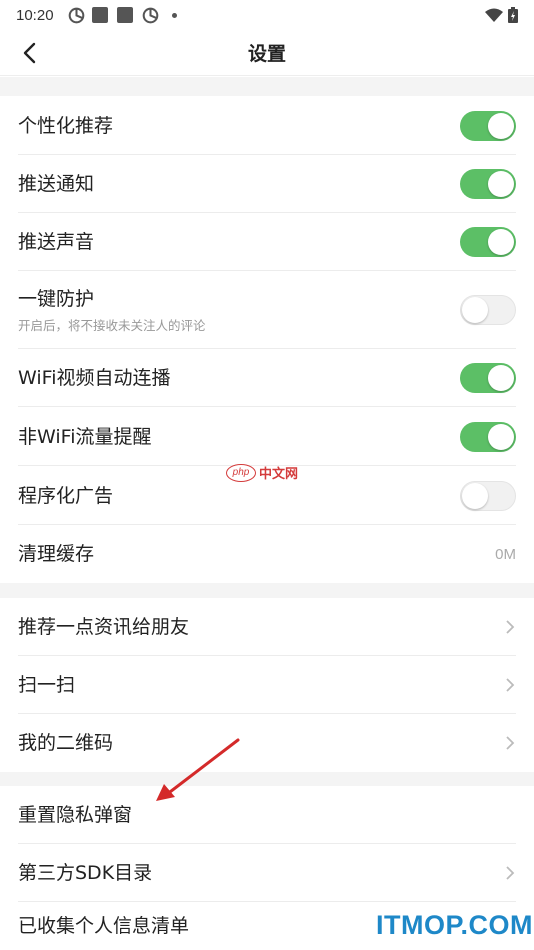 This screenshot has height=950, width=534. I want to click on annotation-arrow-icon, so click(198, 769).